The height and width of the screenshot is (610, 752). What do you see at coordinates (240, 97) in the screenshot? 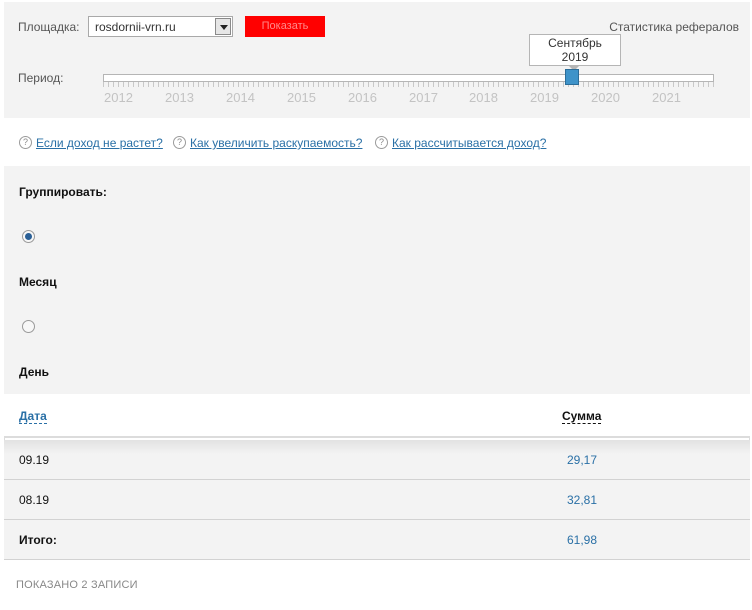
I see `year-label: 2014` at bounding box center [240, 97].